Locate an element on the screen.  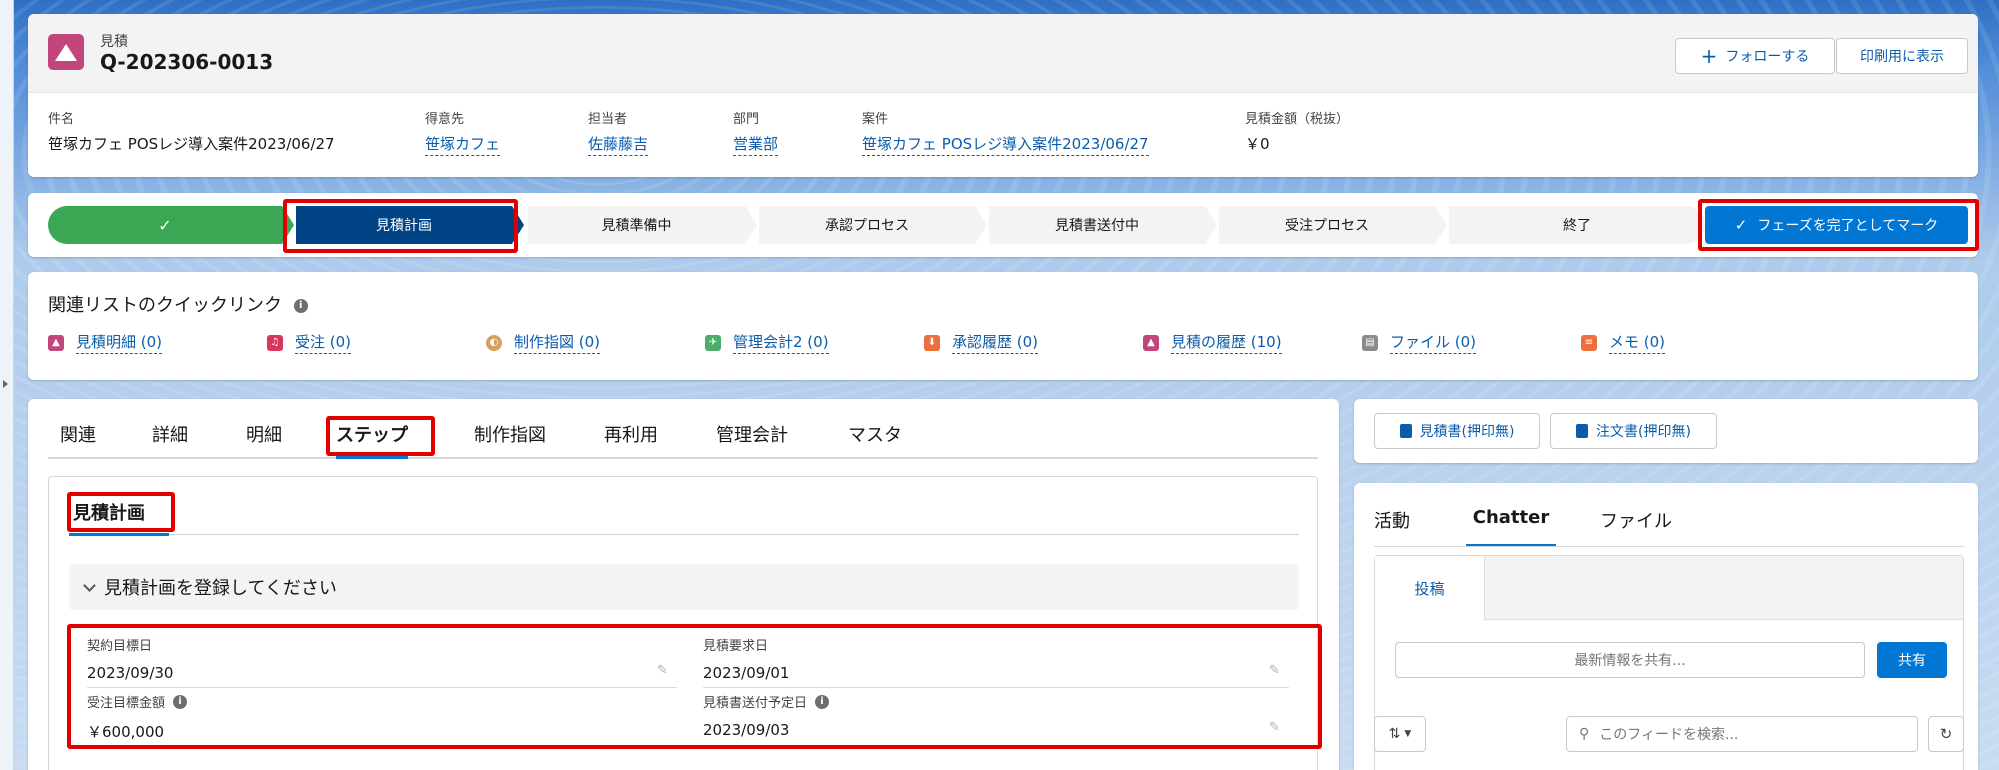
quicklink-production: ◐ 制作指図 (0) is located at coordinates (543, 342).